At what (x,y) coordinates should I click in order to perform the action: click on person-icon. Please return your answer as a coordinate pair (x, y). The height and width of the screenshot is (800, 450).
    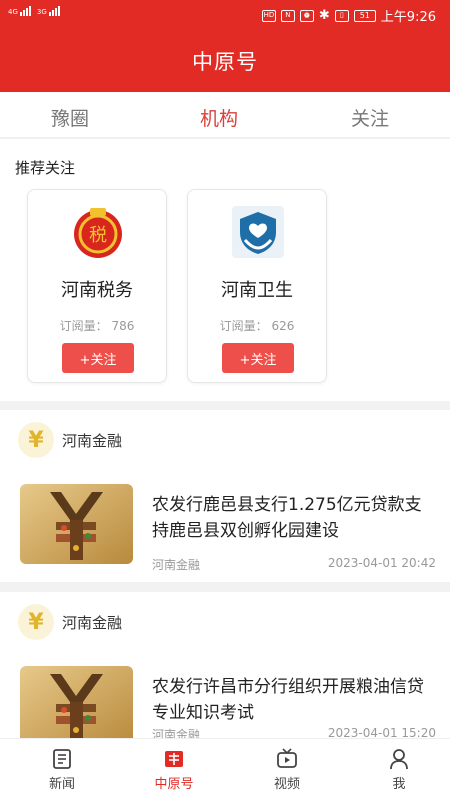
    Looking at the image, I should click on (399, 759).